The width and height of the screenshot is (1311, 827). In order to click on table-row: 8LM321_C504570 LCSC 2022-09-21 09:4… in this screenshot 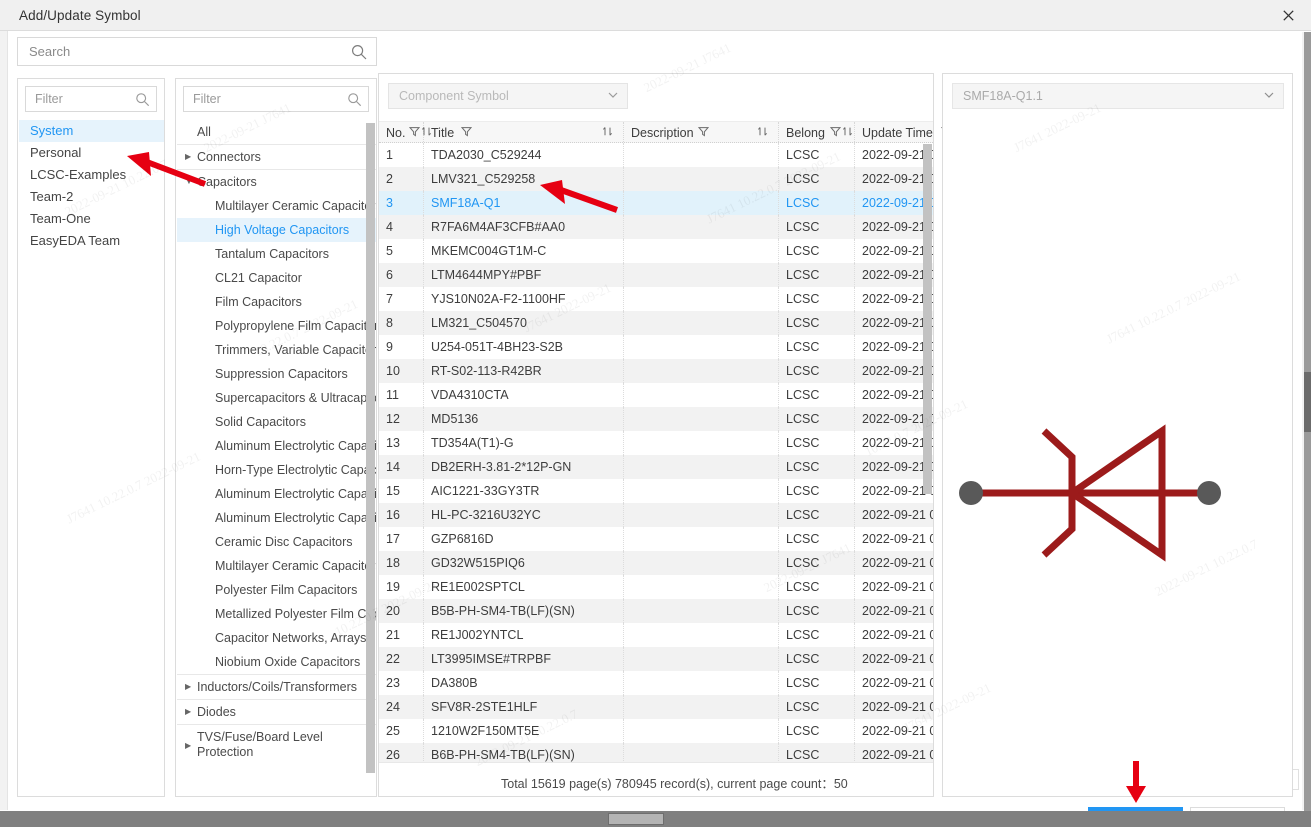, I will do `click(656, 323)`.